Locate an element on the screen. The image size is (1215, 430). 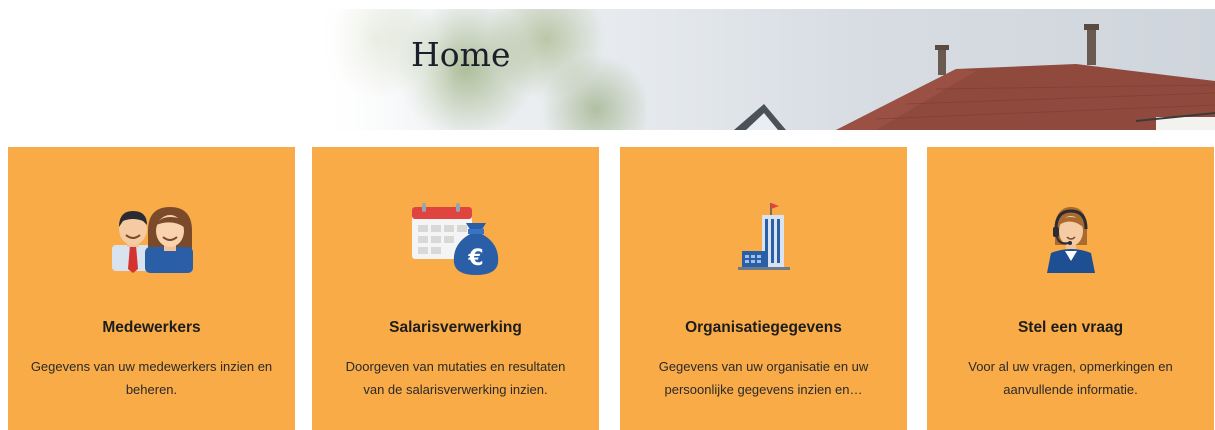
support-agent-icon is located at coordinates (1070, 240).